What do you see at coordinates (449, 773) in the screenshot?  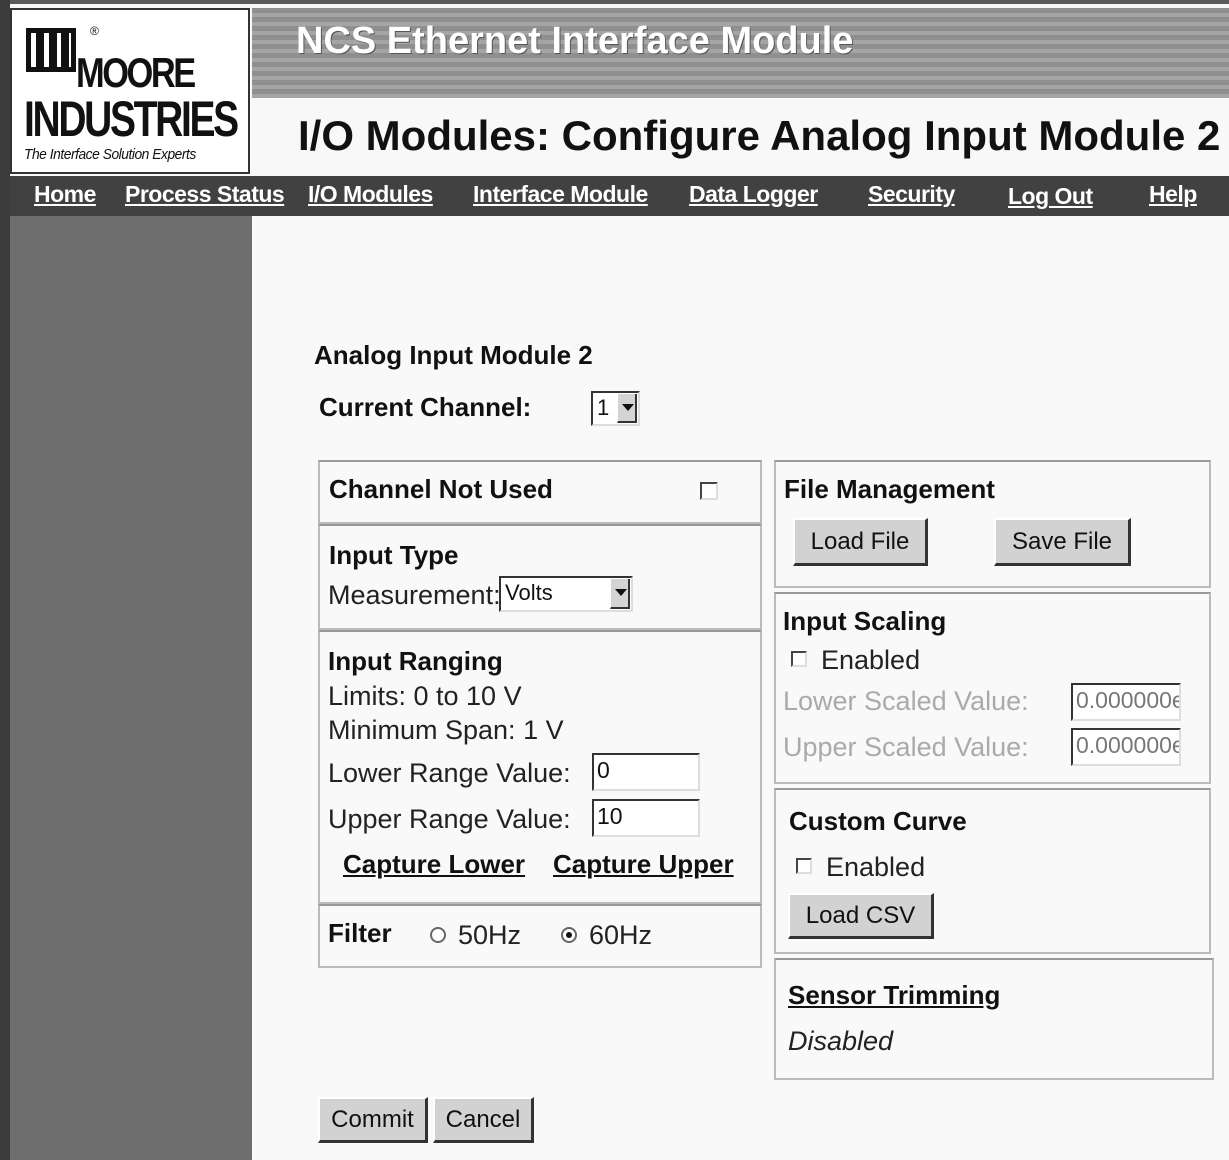 I see `lower-range-label: Lower Range Value:` at bounding box center [449, 773].